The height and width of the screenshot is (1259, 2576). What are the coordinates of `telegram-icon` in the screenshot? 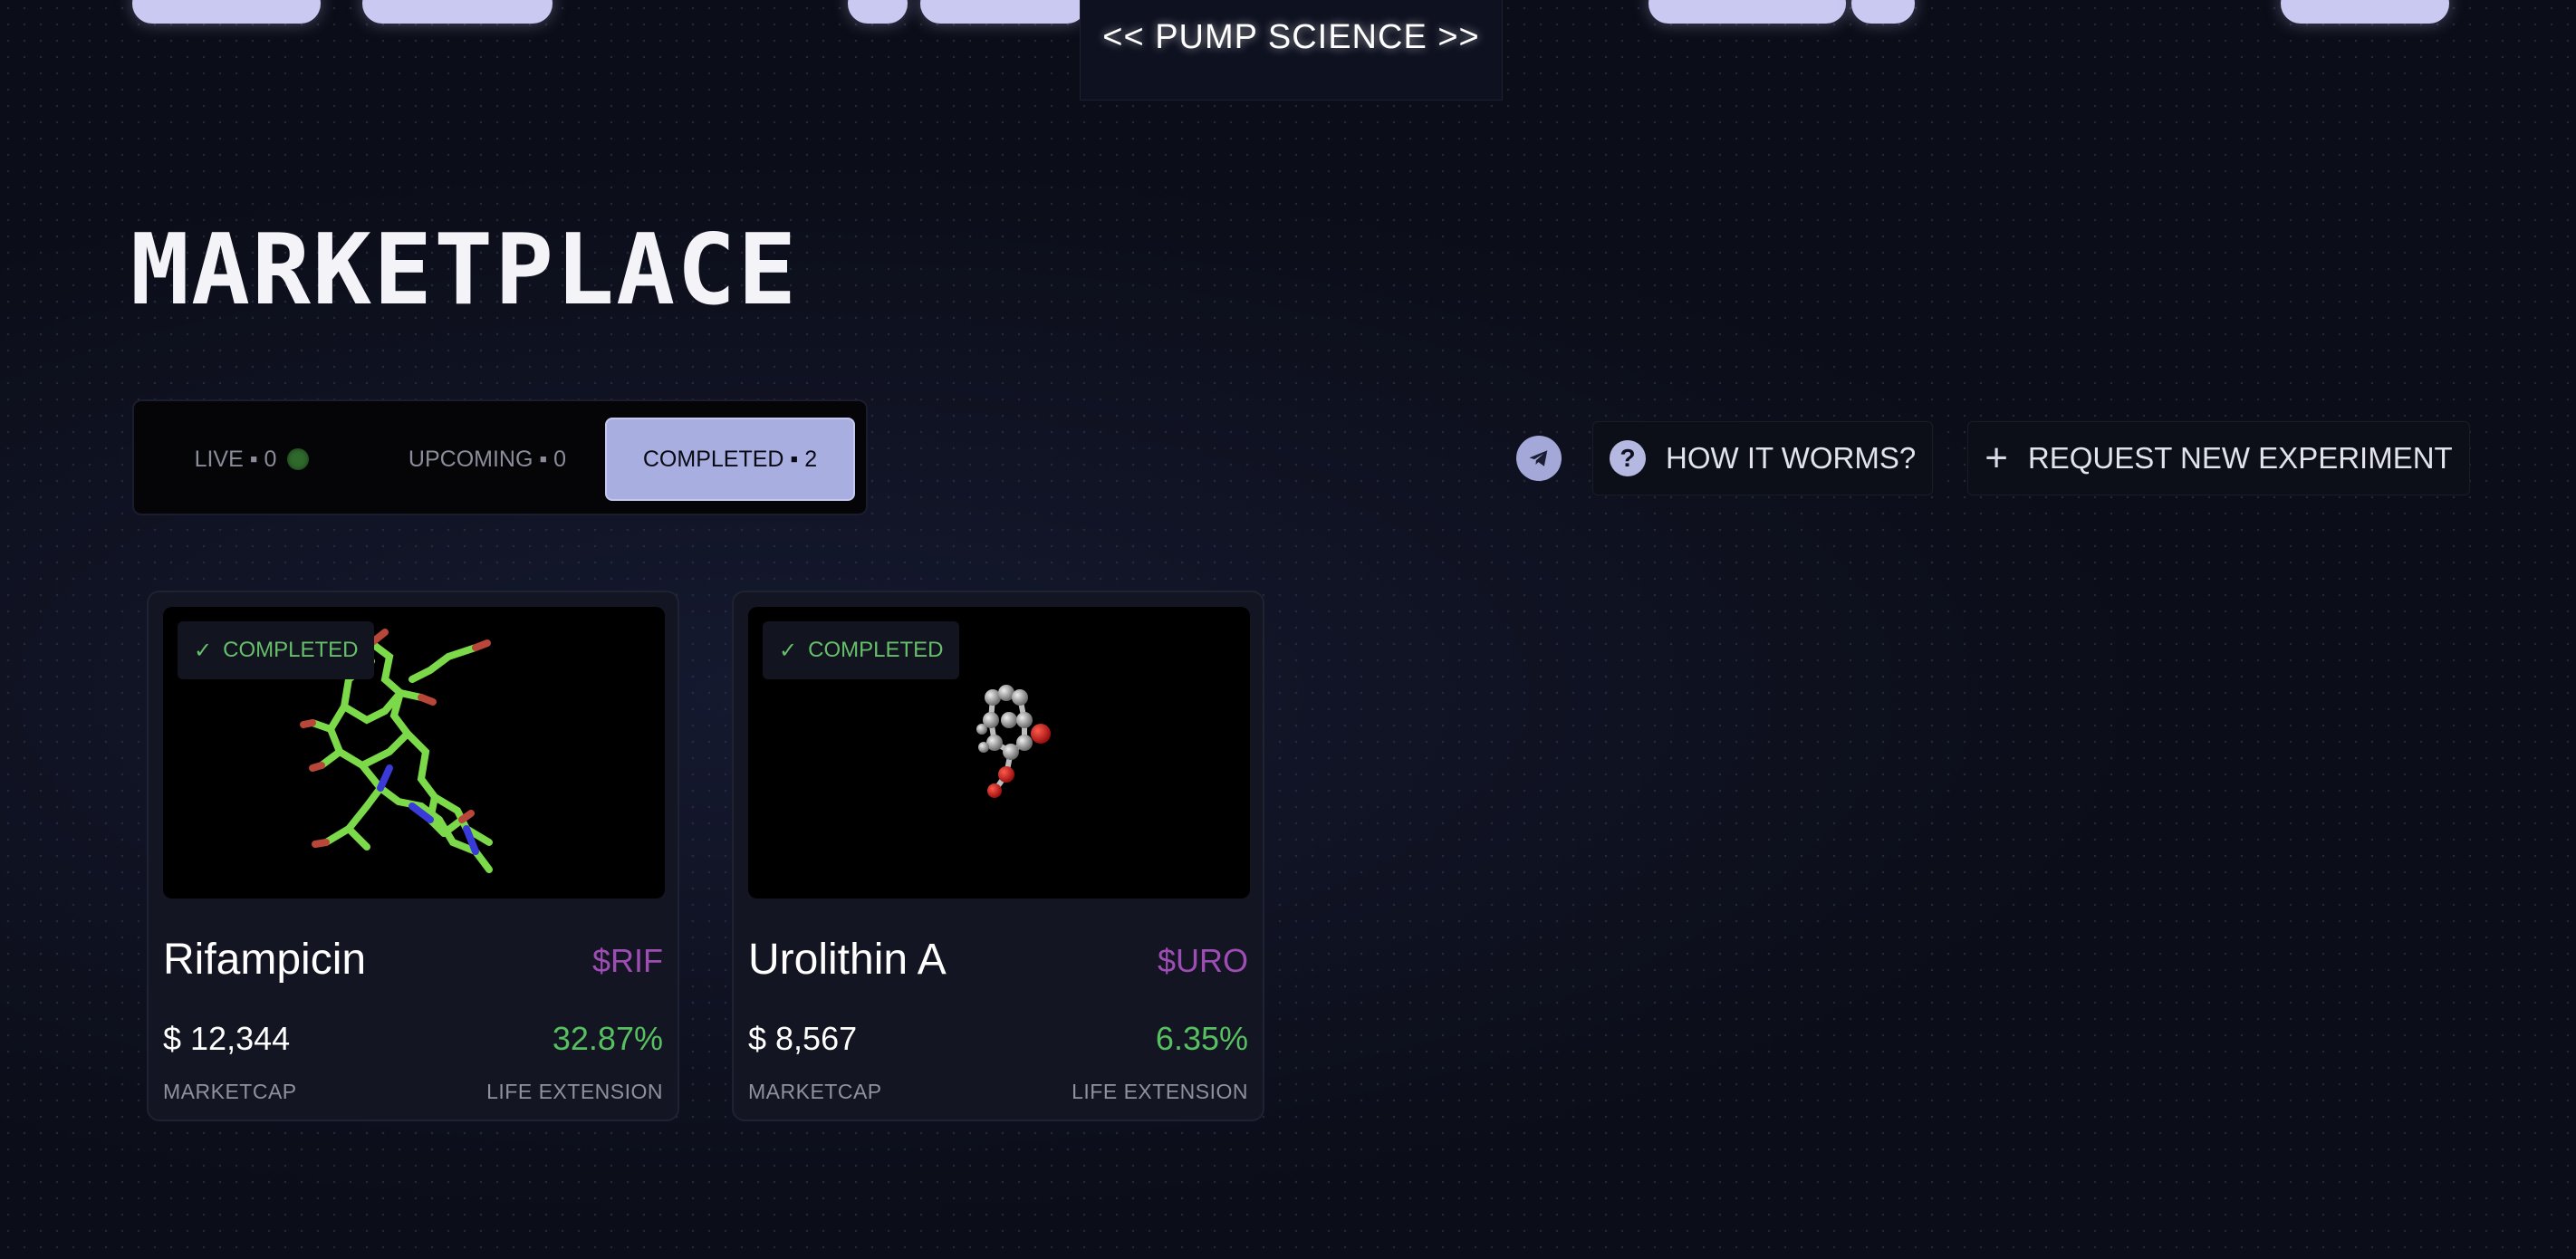 It's located at (1538, 458).